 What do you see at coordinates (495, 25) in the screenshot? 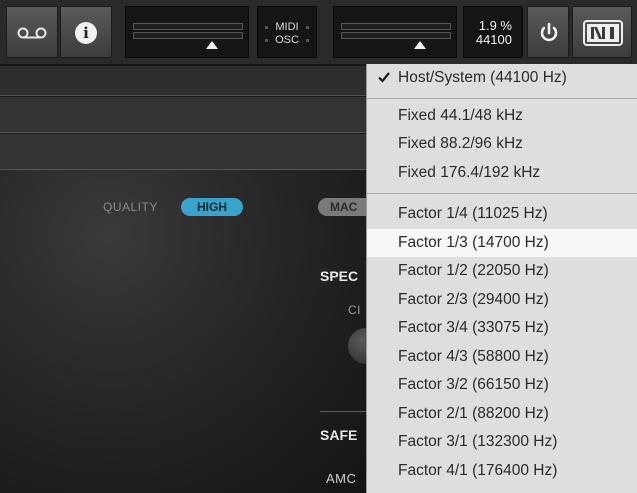
I see `cpu-load: 1.9 %` at bounding box center [495, 25].